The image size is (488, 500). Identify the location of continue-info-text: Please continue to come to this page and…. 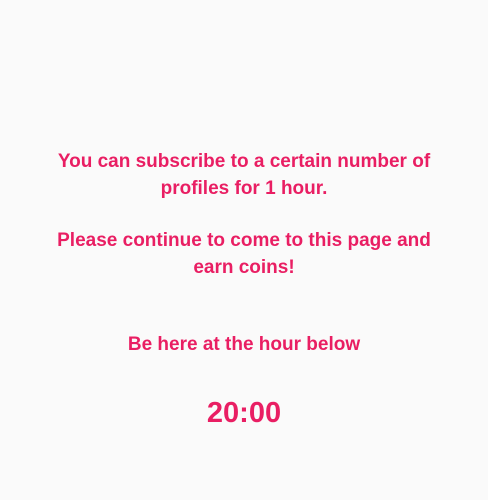
(244, 254).